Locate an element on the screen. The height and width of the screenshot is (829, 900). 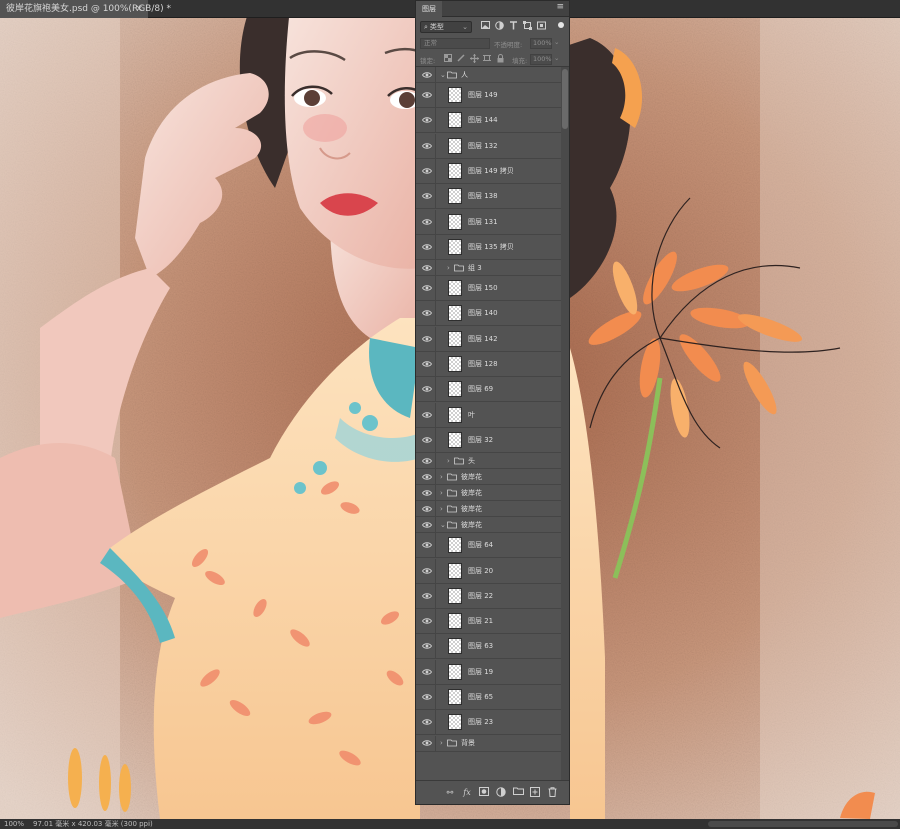
layer-row: 图层 21 is located at coordinates (489, 622).